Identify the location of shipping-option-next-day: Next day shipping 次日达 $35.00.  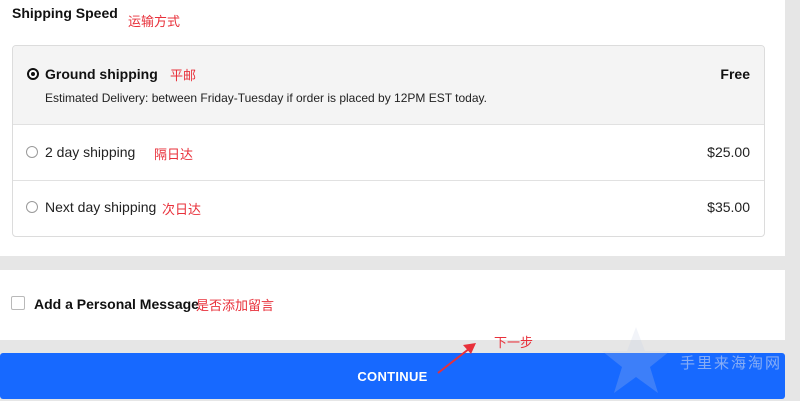
(388, 208).